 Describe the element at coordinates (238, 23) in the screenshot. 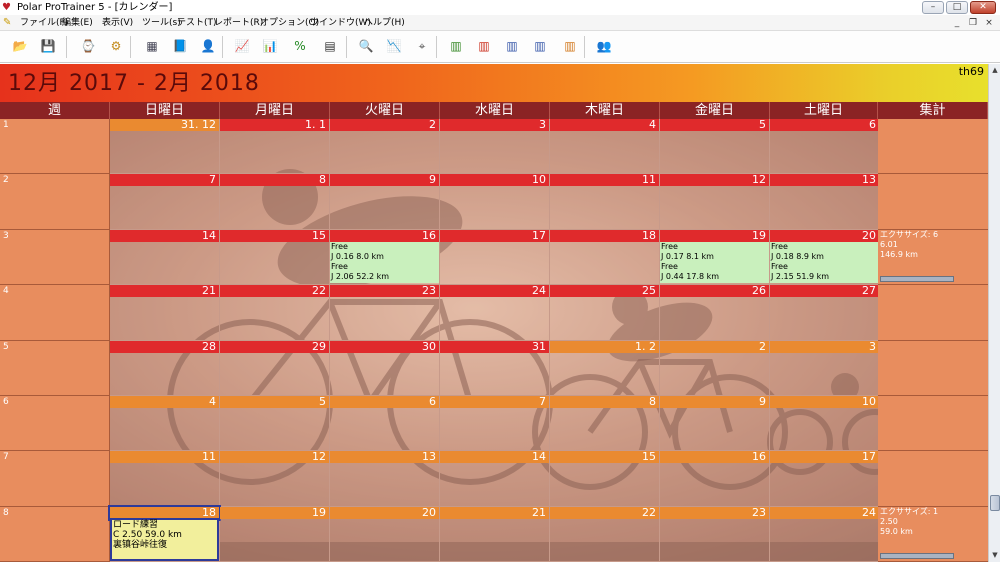

I see `menu-report: レポート(R)` at that location.